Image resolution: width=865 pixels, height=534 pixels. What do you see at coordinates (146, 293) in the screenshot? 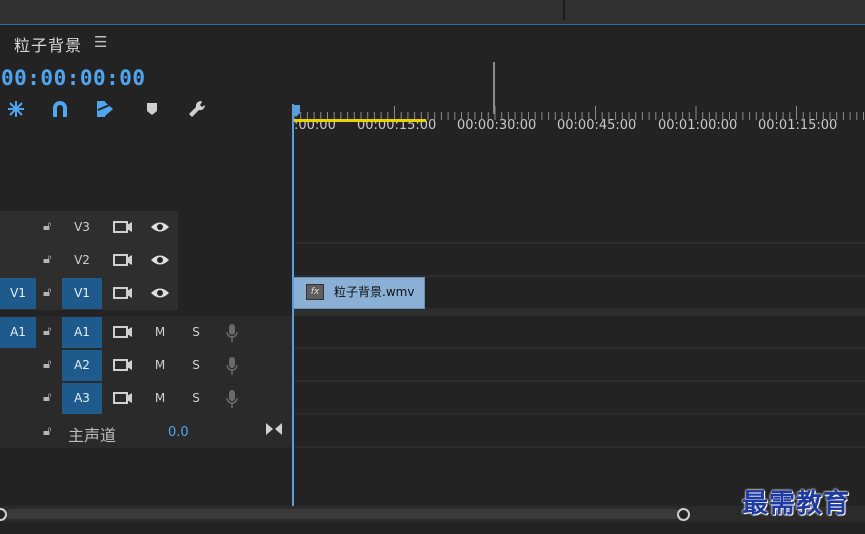
I see `track-header-v1: V1 🔓︎ V1` at bounding box center [146, 293].